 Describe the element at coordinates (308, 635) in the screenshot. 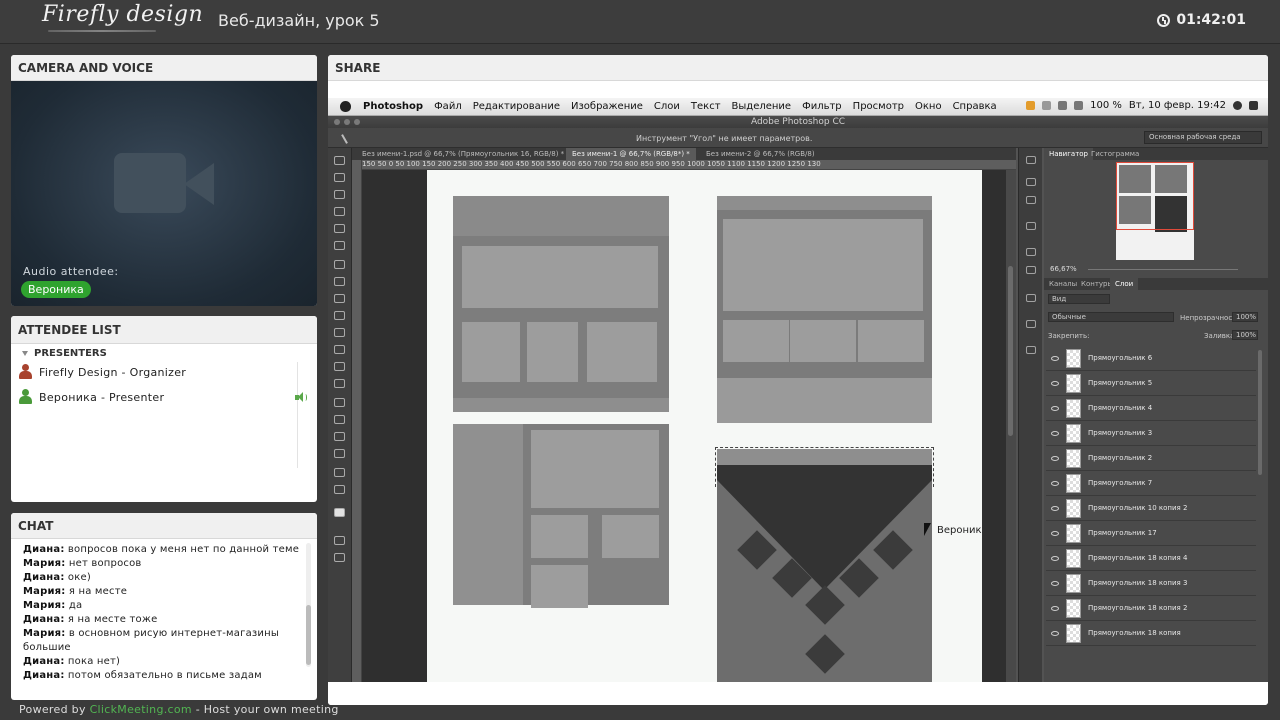

I see `chat-scrollbar-thumb` at that location.